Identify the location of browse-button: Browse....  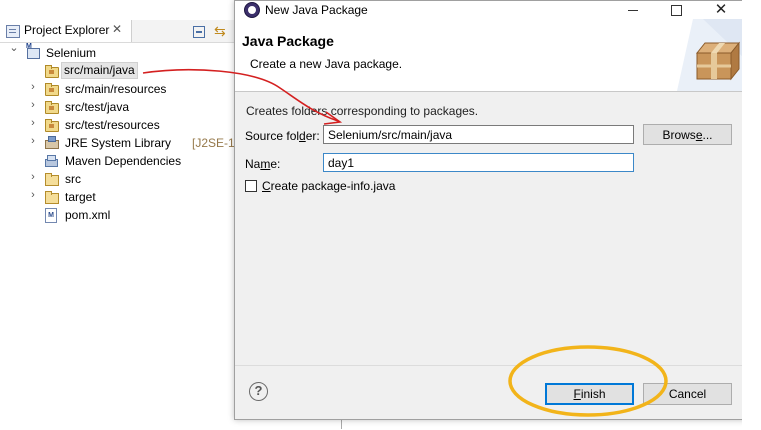
(687, 134).